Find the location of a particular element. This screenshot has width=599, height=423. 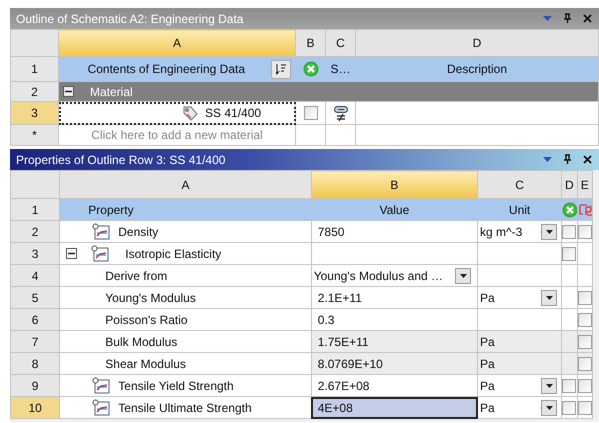

panel-title: Outline of Schematic A2: Engineering Data is located at coordinates (130, 19).